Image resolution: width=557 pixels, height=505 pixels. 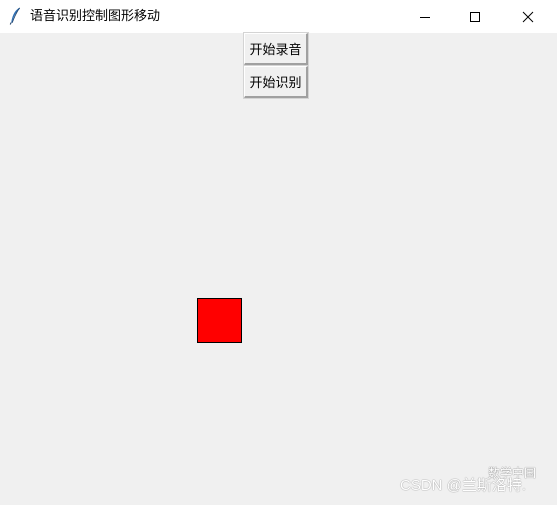 I want to click on watermark: CSDN @兰斯洛特. 数学中国, so click(x=468, y=480).